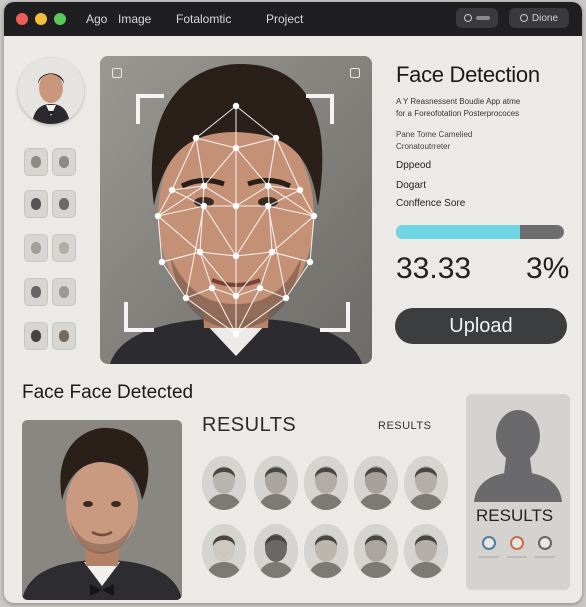 This screenshot has height=607, width=586. What do you see at coordinates (423, 146) in the screenshot?
I see `meta-line-2: Cronatoutrreter` at bounding box center [423, 146].